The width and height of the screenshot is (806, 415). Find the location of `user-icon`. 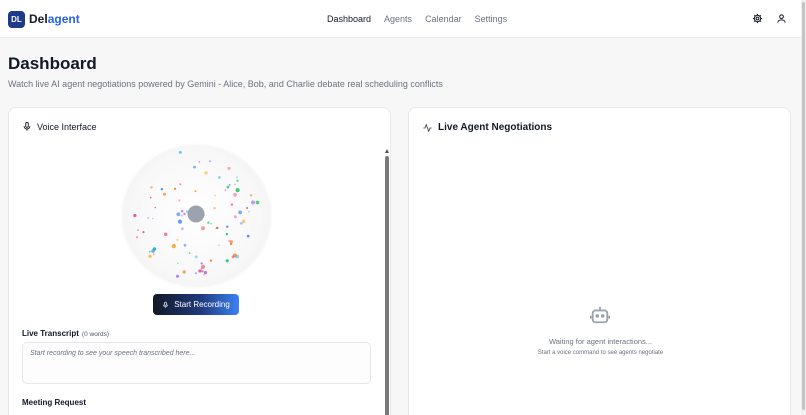

user-icon is located at coordinates (781, 18).